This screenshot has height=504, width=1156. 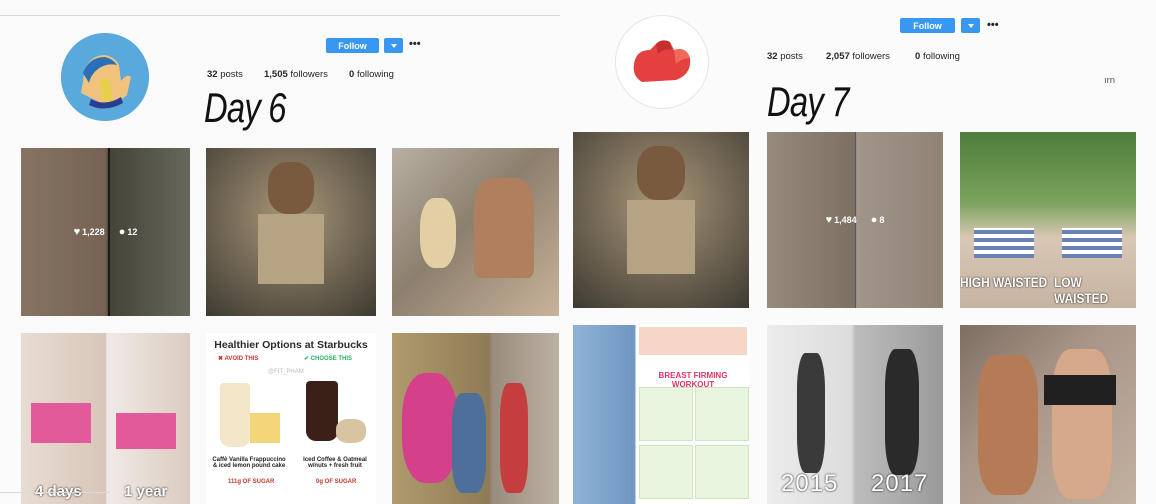 What do you see at coordinates (900, 483) in the screenshot?
I see `year-after: 2017` at bounding box center [900, 483].